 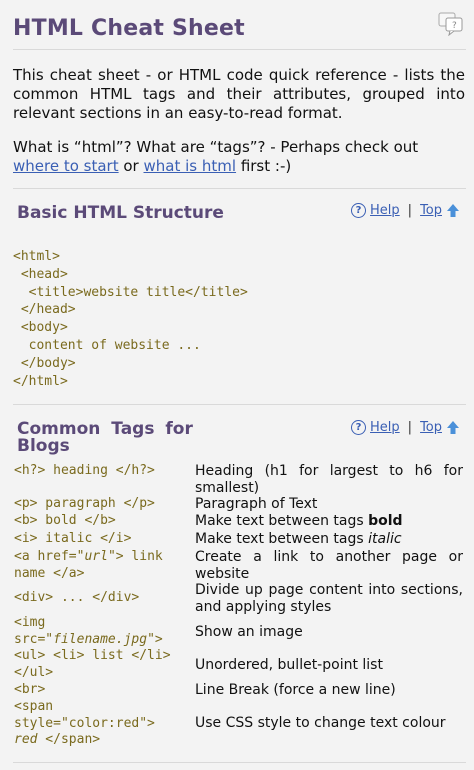 I want to click on where-to-start-link: where to start, so click(x=66, y=166).